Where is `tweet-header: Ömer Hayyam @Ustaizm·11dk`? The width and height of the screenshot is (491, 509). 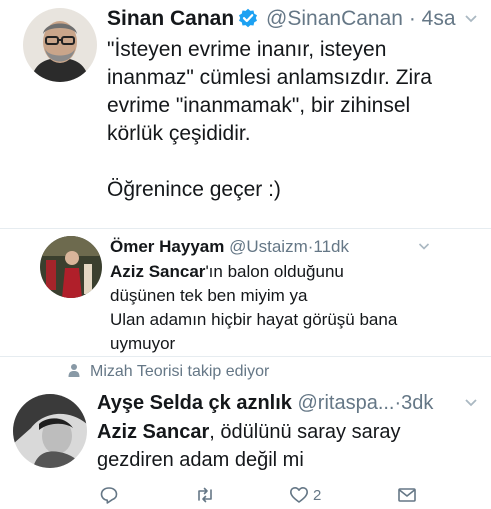
tweet-header: Ömer Hayyam @Ustaizm·11dk is located at coordinates (229, 247).